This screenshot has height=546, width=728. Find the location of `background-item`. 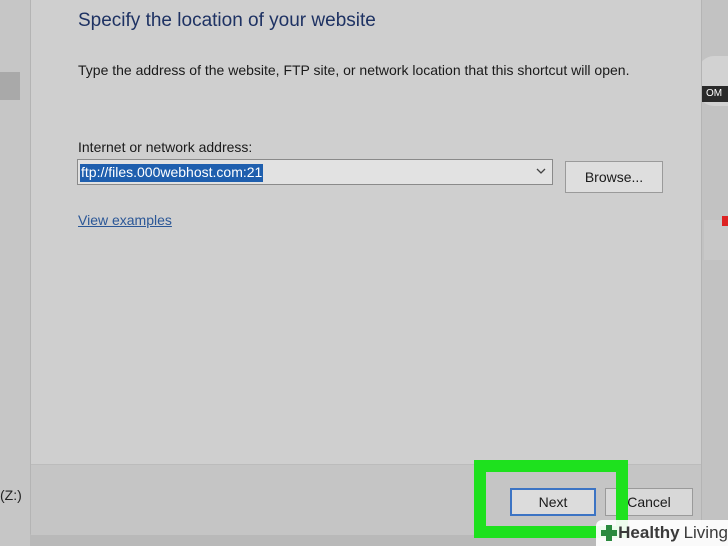

background-item is located at coordinates (716, 240).